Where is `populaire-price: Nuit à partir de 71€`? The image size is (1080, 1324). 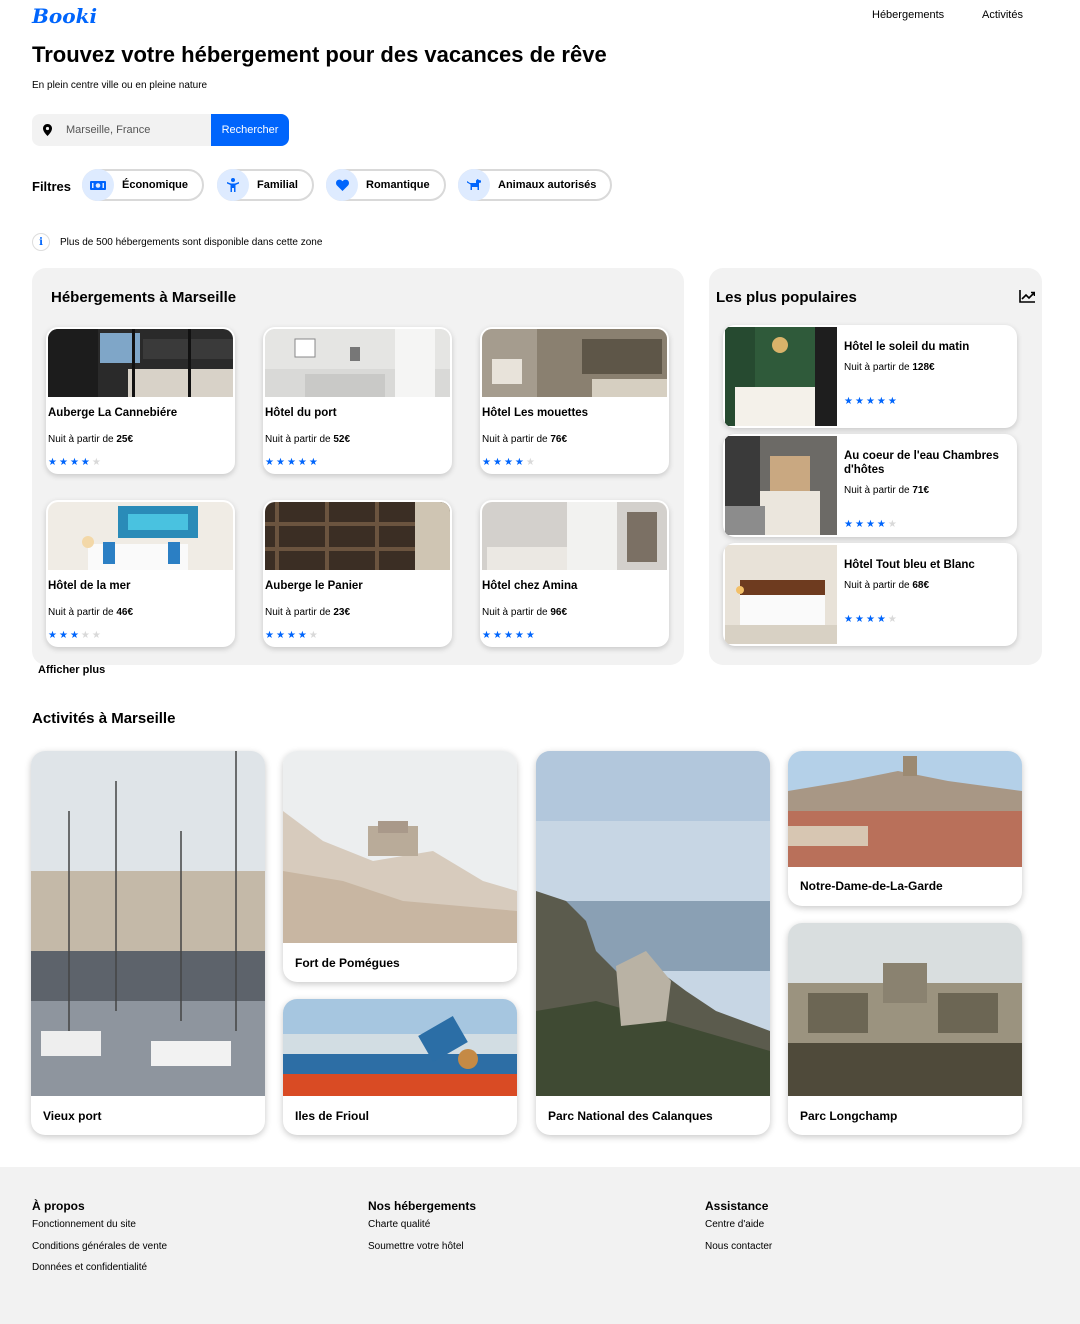 populaire-price: Nuit à partir de 71€ is located at coordinates (887, 490).